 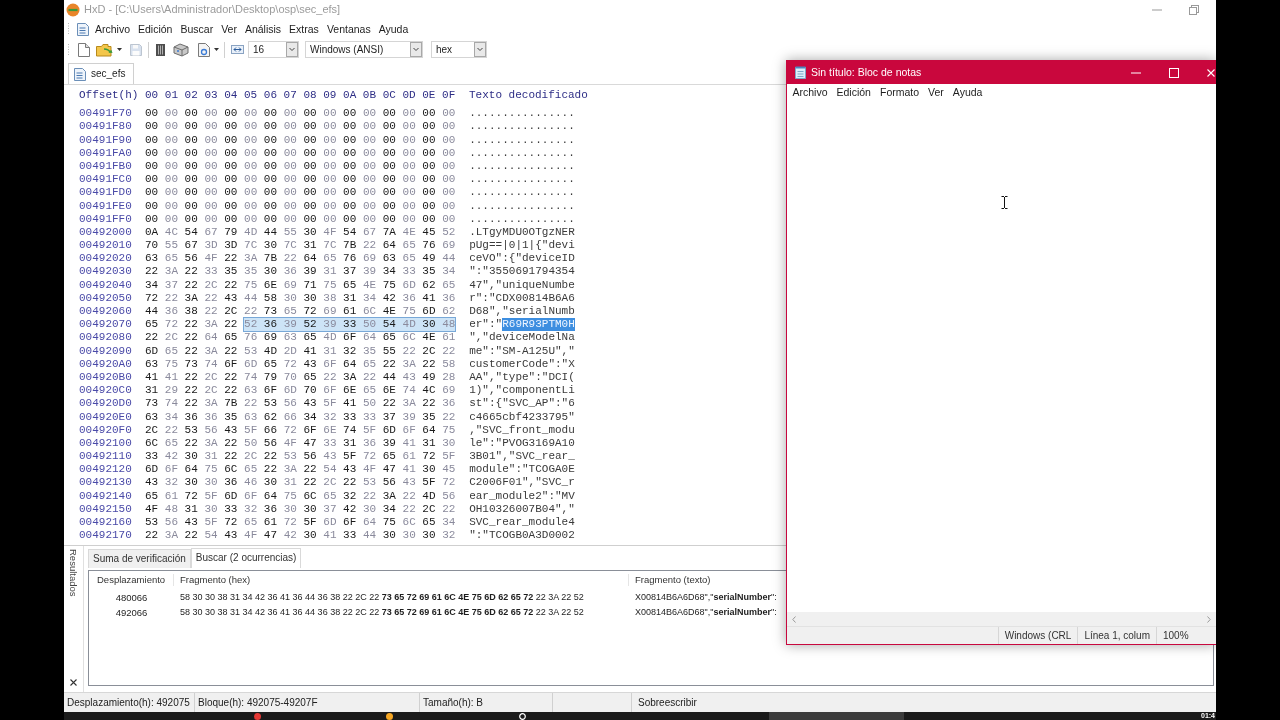 I want to click on hex-bytes: 6C 65 22 3A 22 50 56 4F 47 33 31 36 39 41 31 30, so click(x=300, y=443).